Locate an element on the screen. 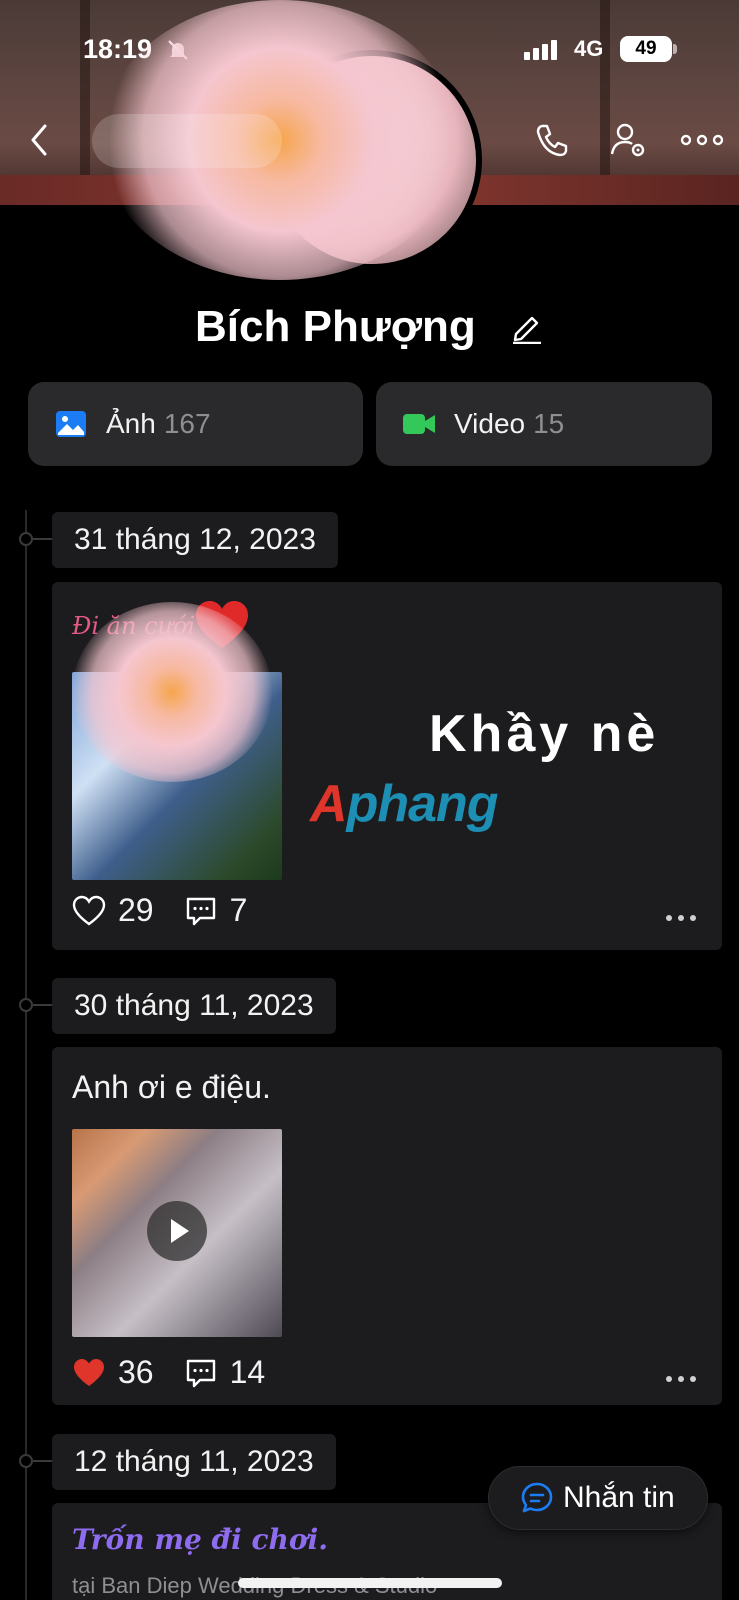 The width and height of the screenshot is (739, 1600). like-heart-filled-icon is located at coordinates (89, 1373).